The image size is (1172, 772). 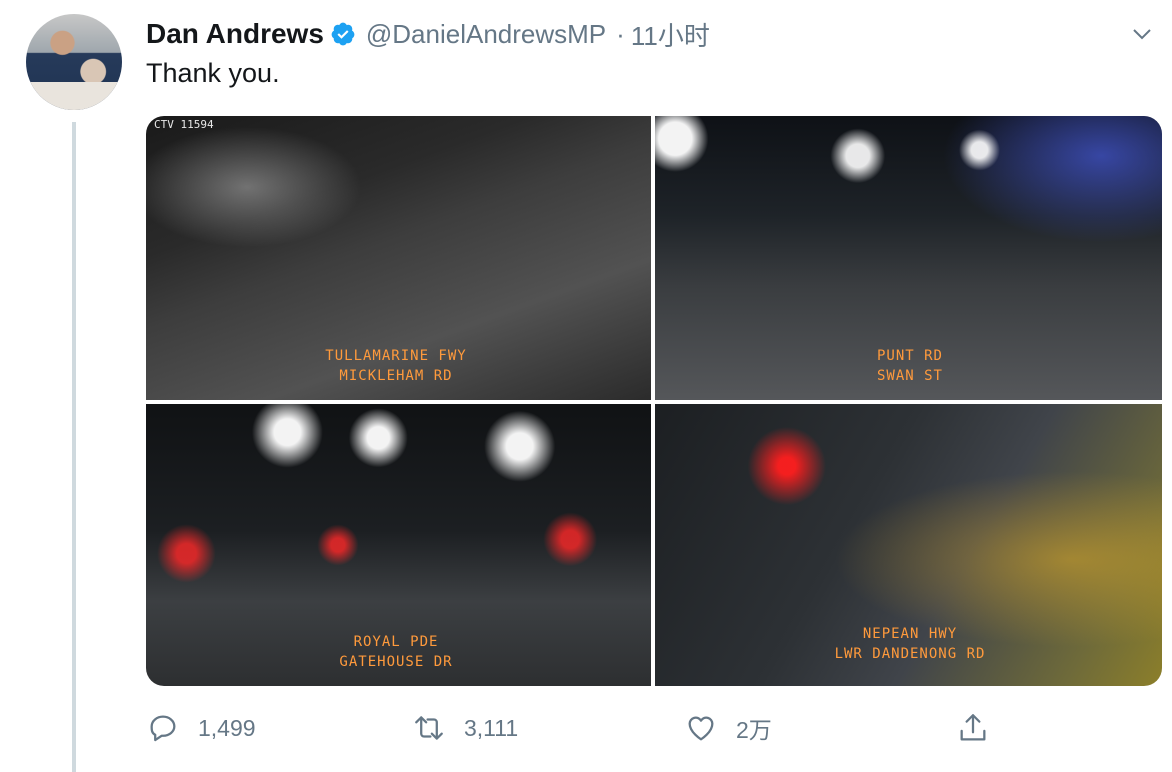 What do you see at coordinates (396, 366) in the screenshot?
I see `camera-label: TULLAMARINE FWY MICKLEHAM RD` at bounding box center [396, 366].